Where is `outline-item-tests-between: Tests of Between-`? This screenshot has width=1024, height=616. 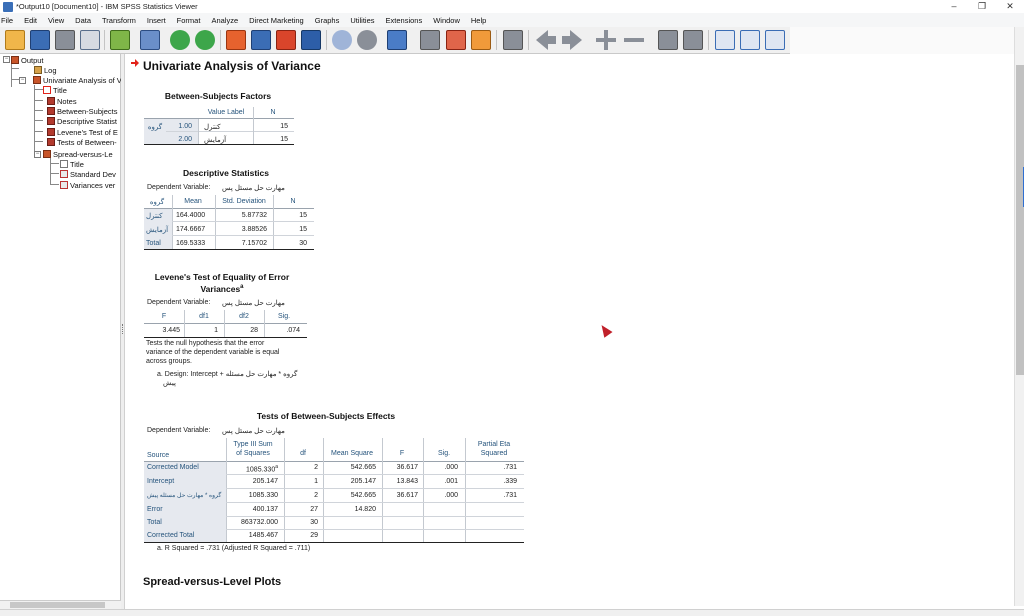
outline-item-tests-between: Tests of Between- is located at coordinates (84, 142).